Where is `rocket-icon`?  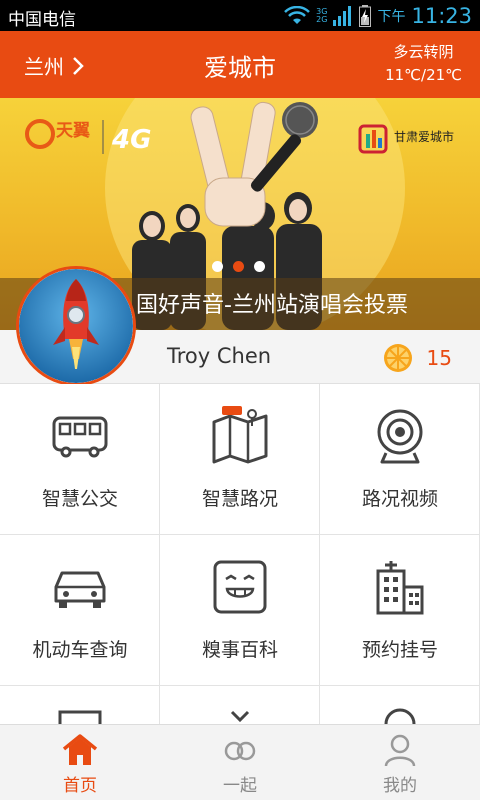 rocket-icon is located at coordinates (76, 326).